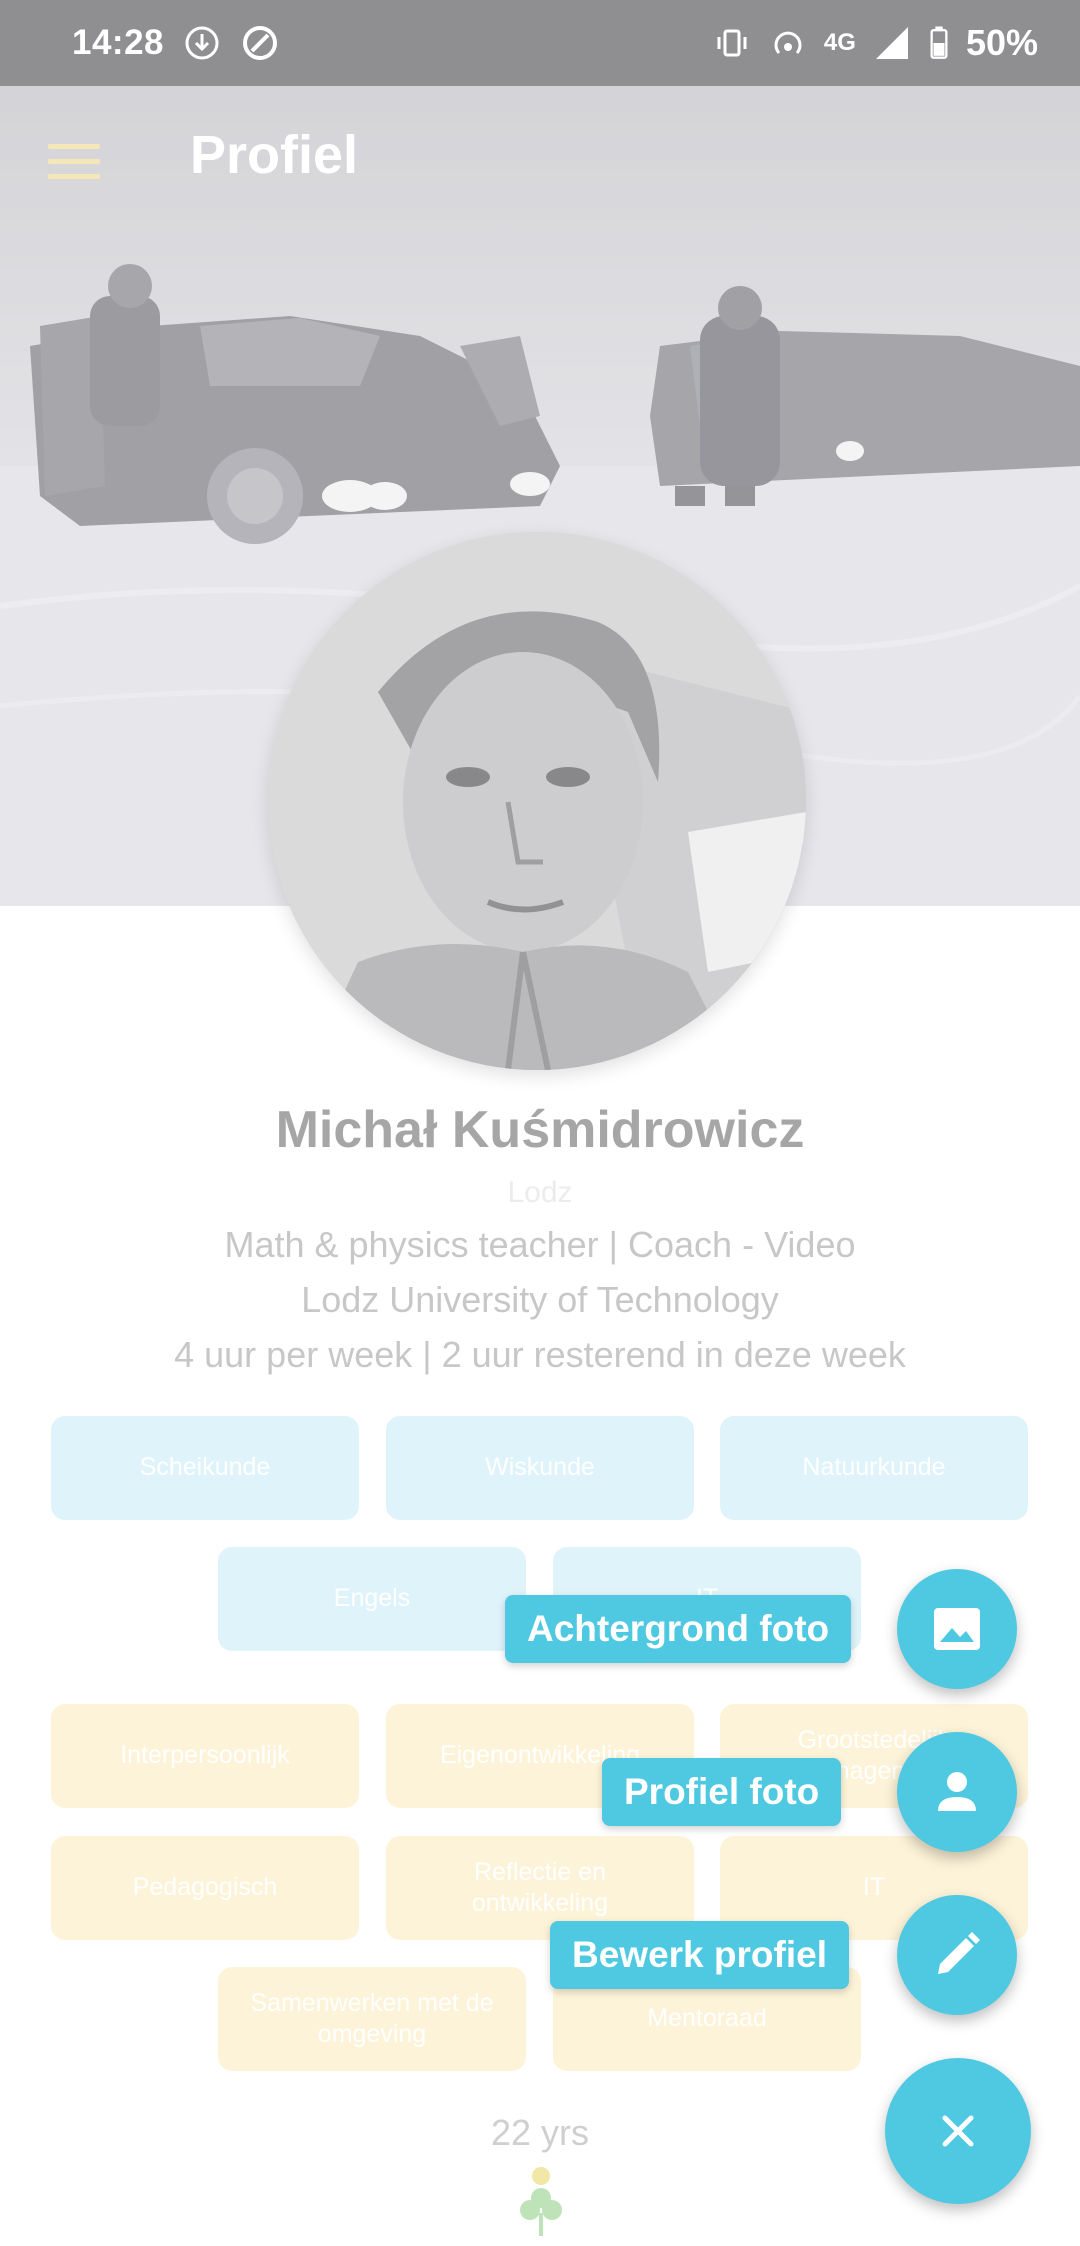  Describe the element at coordinates (540, 160) in the screenshot. I see `toolbar: Profiel` at that location.